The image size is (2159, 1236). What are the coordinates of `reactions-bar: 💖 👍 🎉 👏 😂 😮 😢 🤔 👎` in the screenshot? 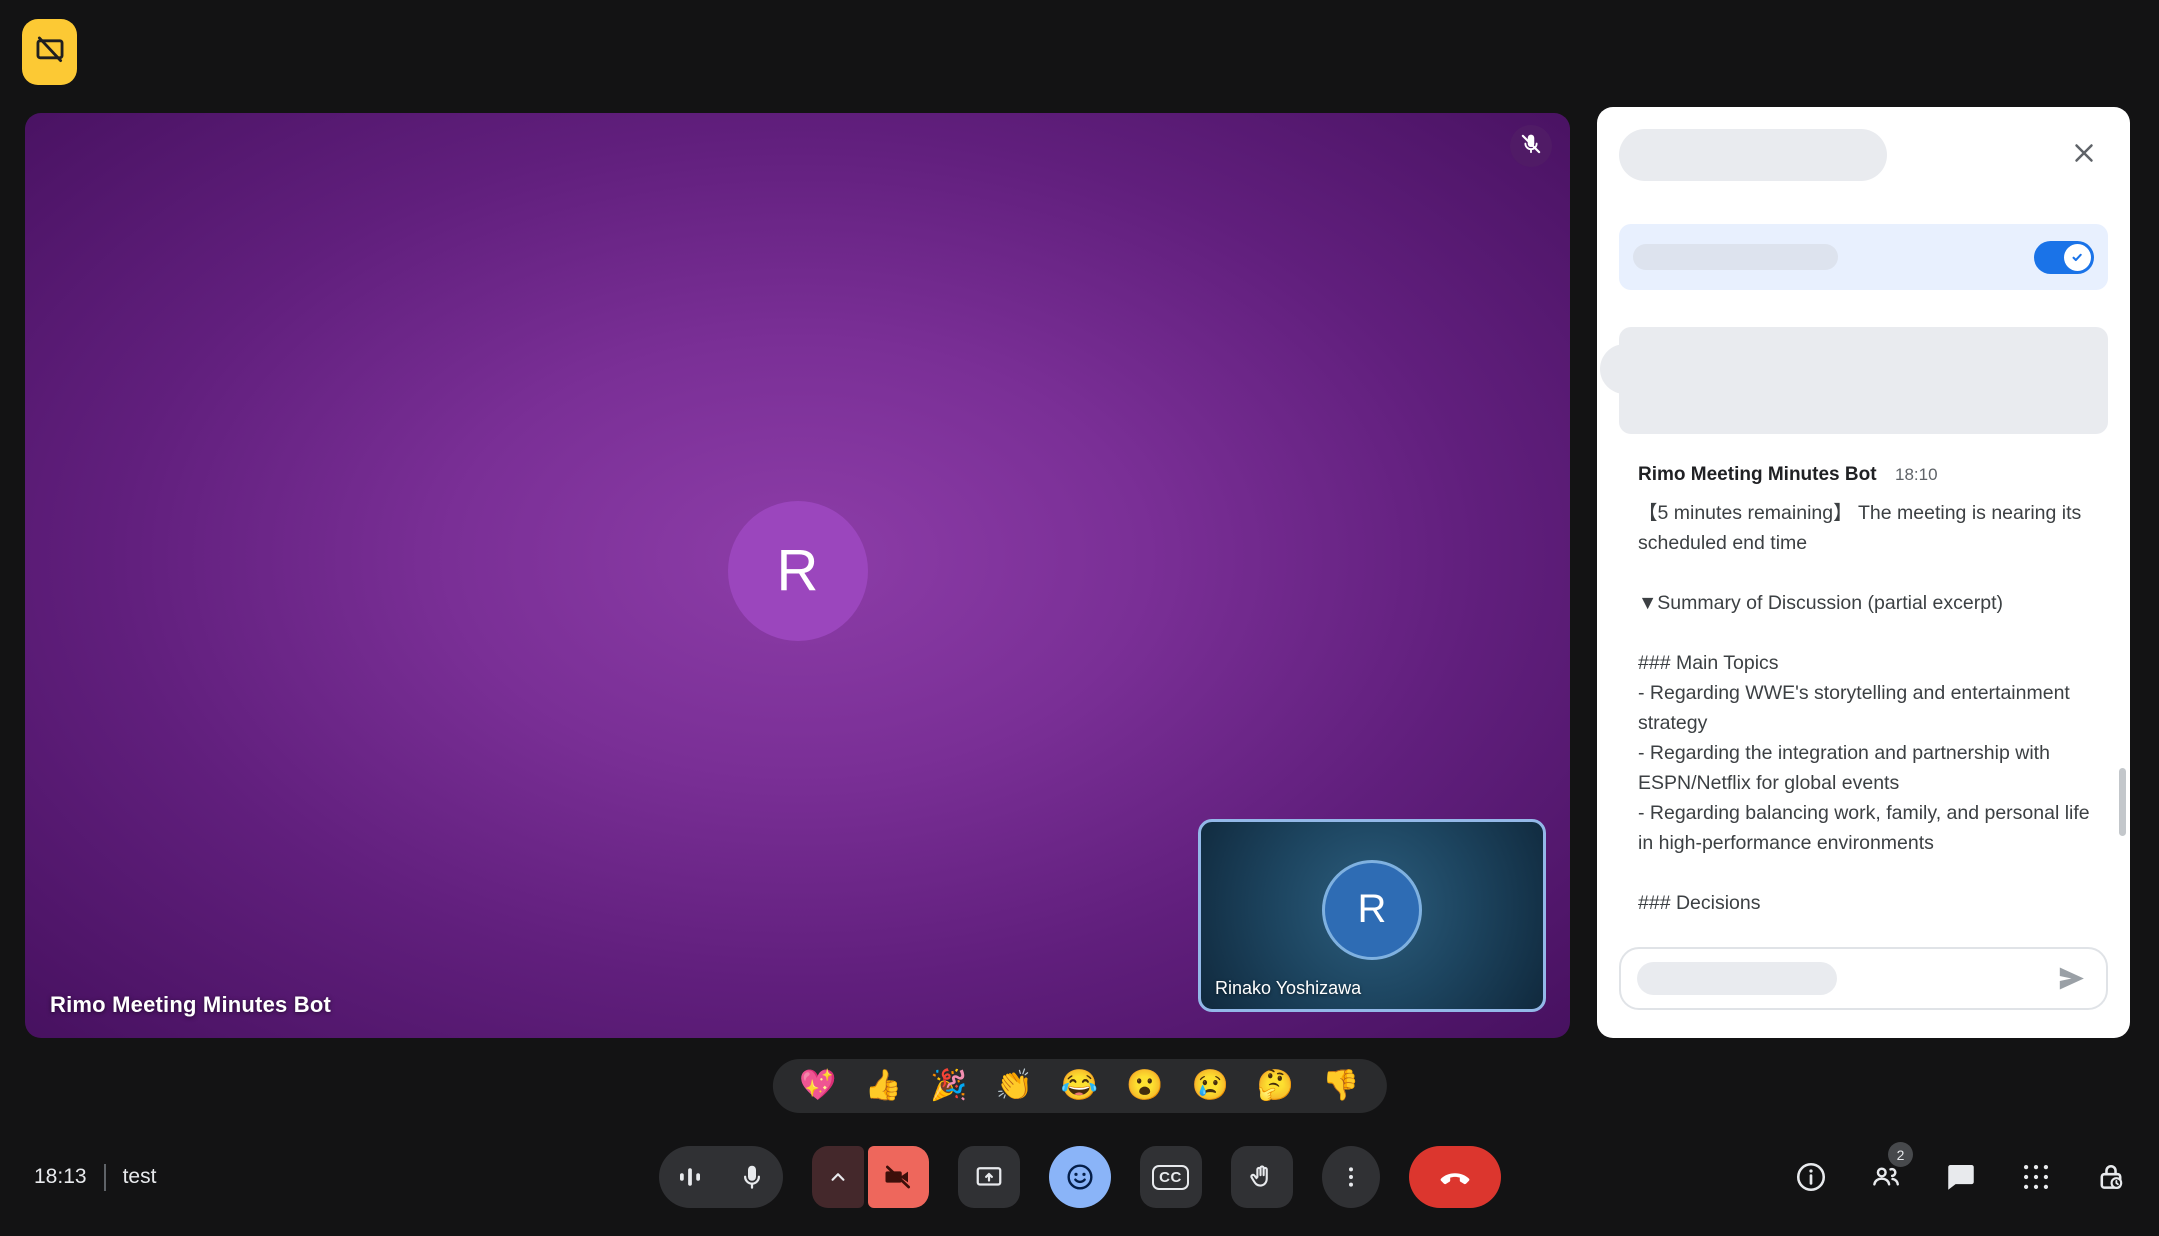 It's located at (1079, 1086).